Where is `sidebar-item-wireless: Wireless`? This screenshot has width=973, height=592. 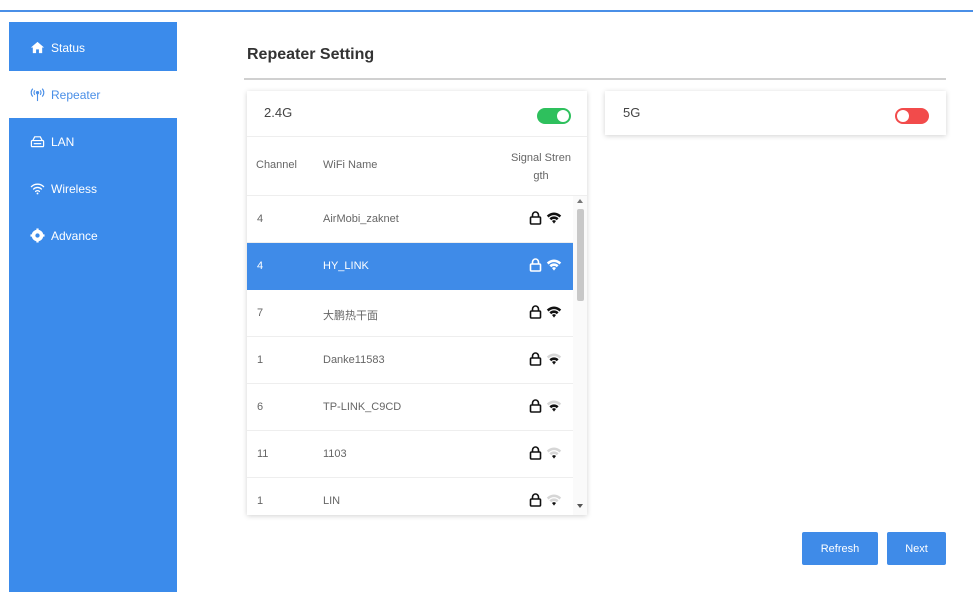
sidebar-item-wireless: Wireless is located at coordinates (93, 188).